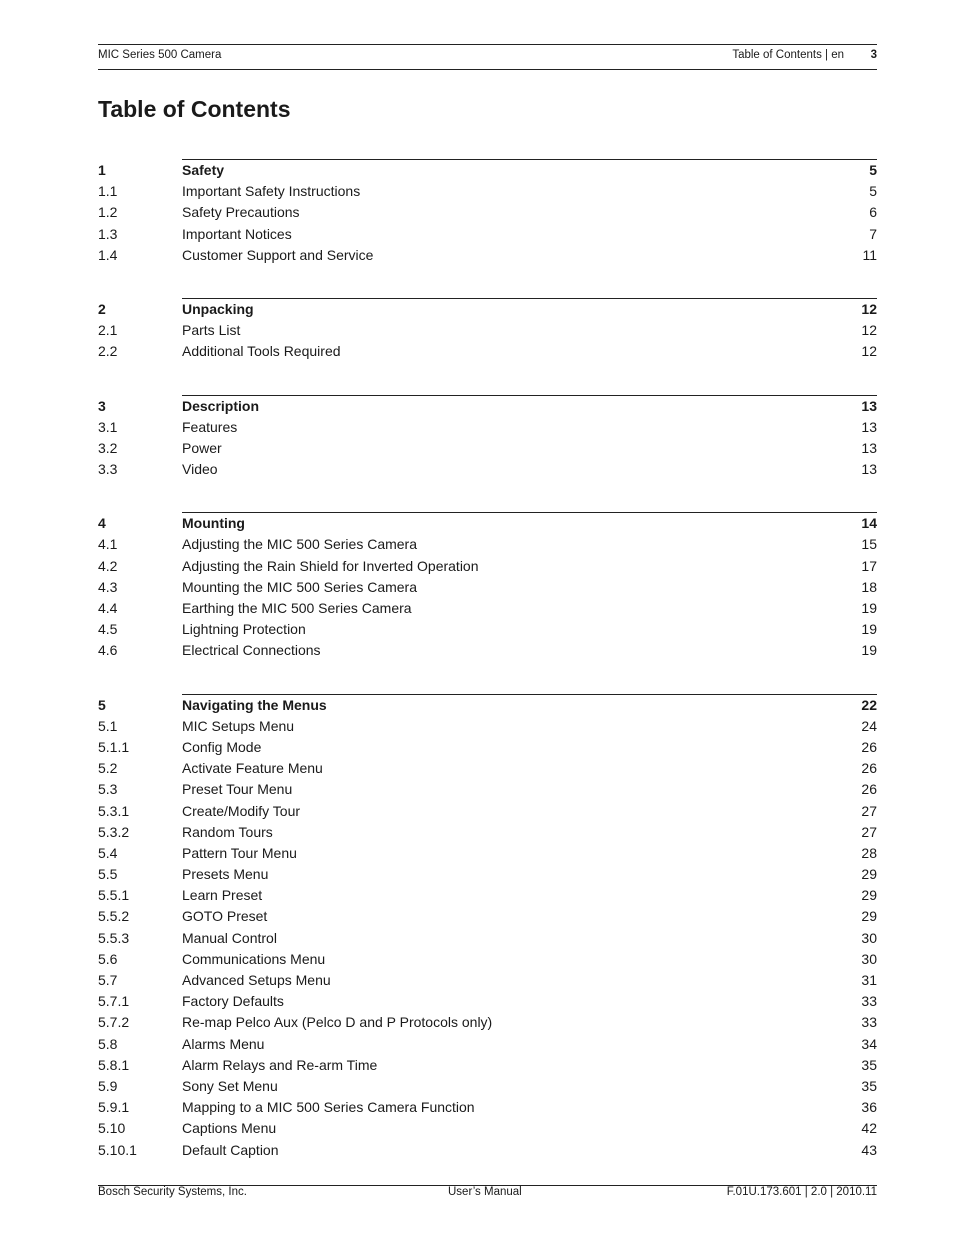 Image resolution: width=954 pixels, height=1235 pixels. Describe the element at coordinates (487, 234) in the screenshot. I see `toc-entry: 1.3 Important Notices 7` at that location.